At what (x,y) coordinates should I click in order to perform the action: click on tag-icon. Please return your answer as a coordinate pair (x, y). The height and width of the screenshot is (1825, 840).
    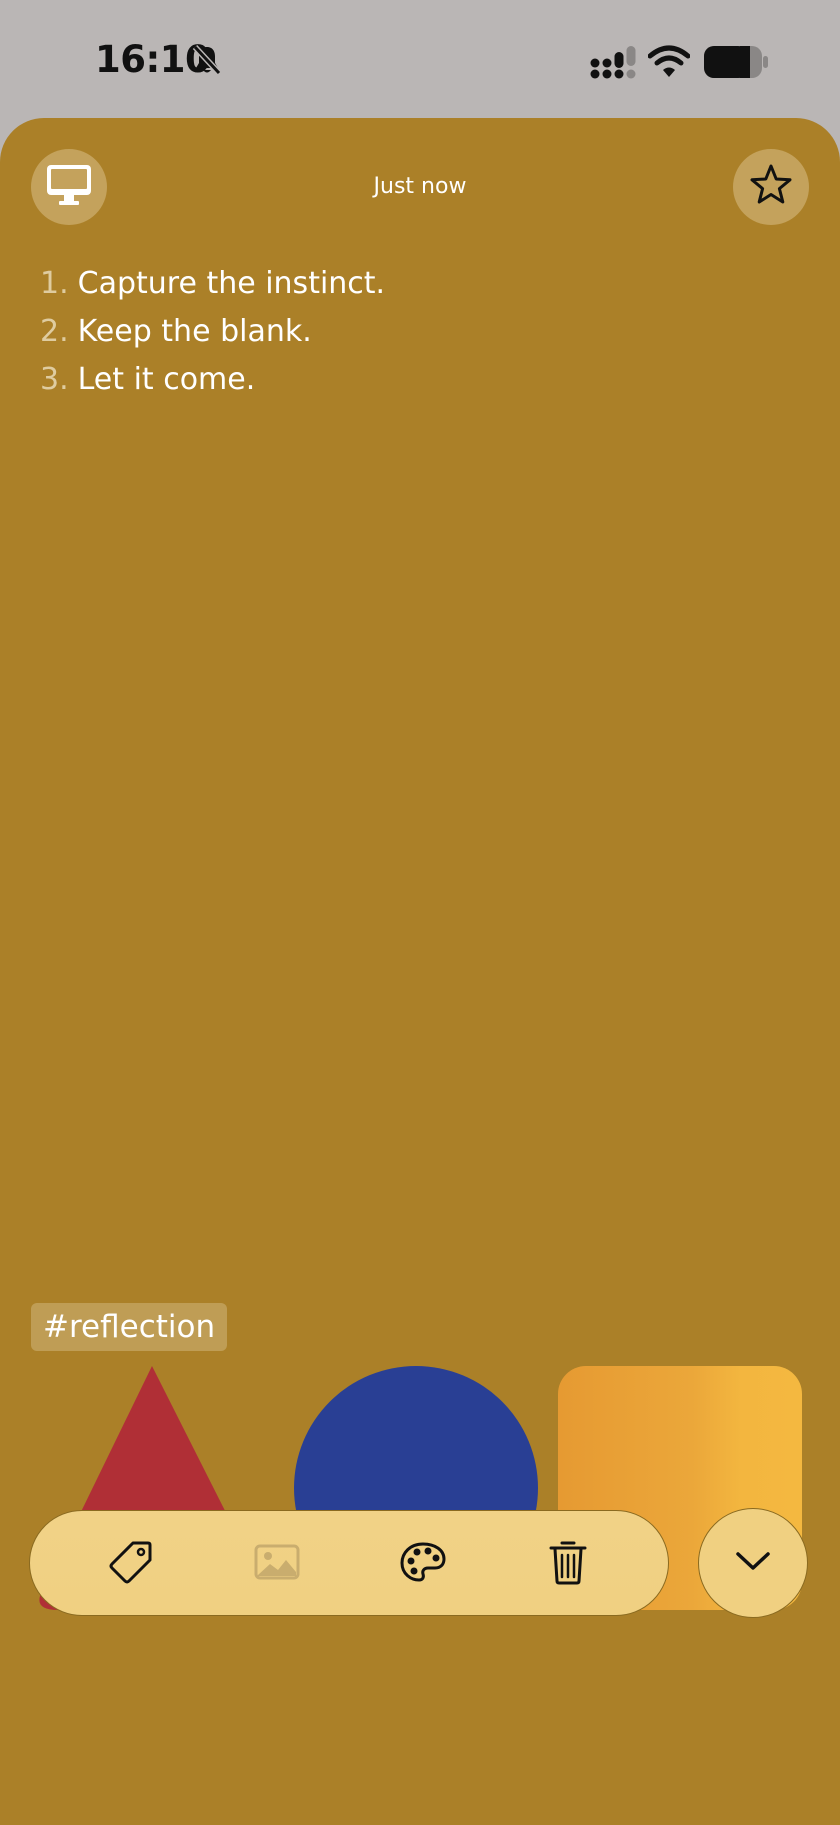
    Looking at the image, I should click on (131, 1564).